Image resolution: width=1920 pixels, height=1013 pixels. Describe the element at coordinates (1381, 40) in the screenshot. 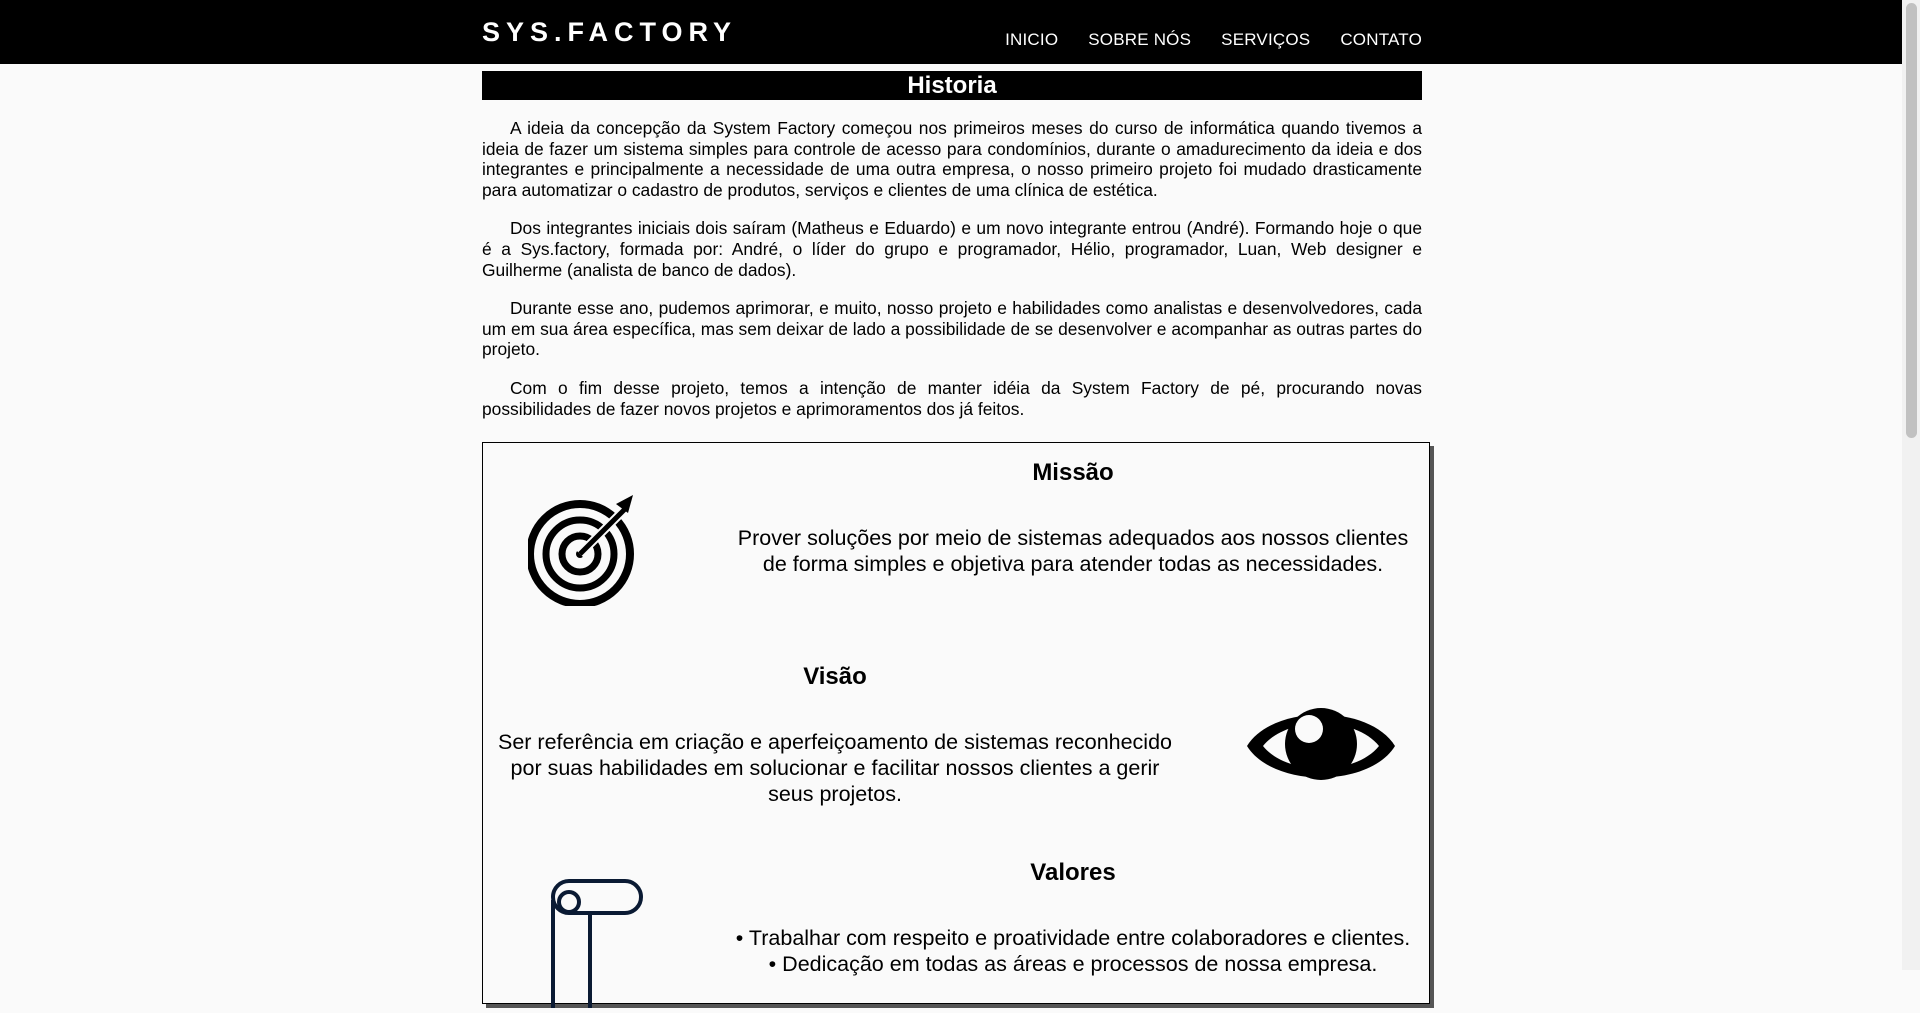

I see `nav-link-contato: CONTATO` at that location.